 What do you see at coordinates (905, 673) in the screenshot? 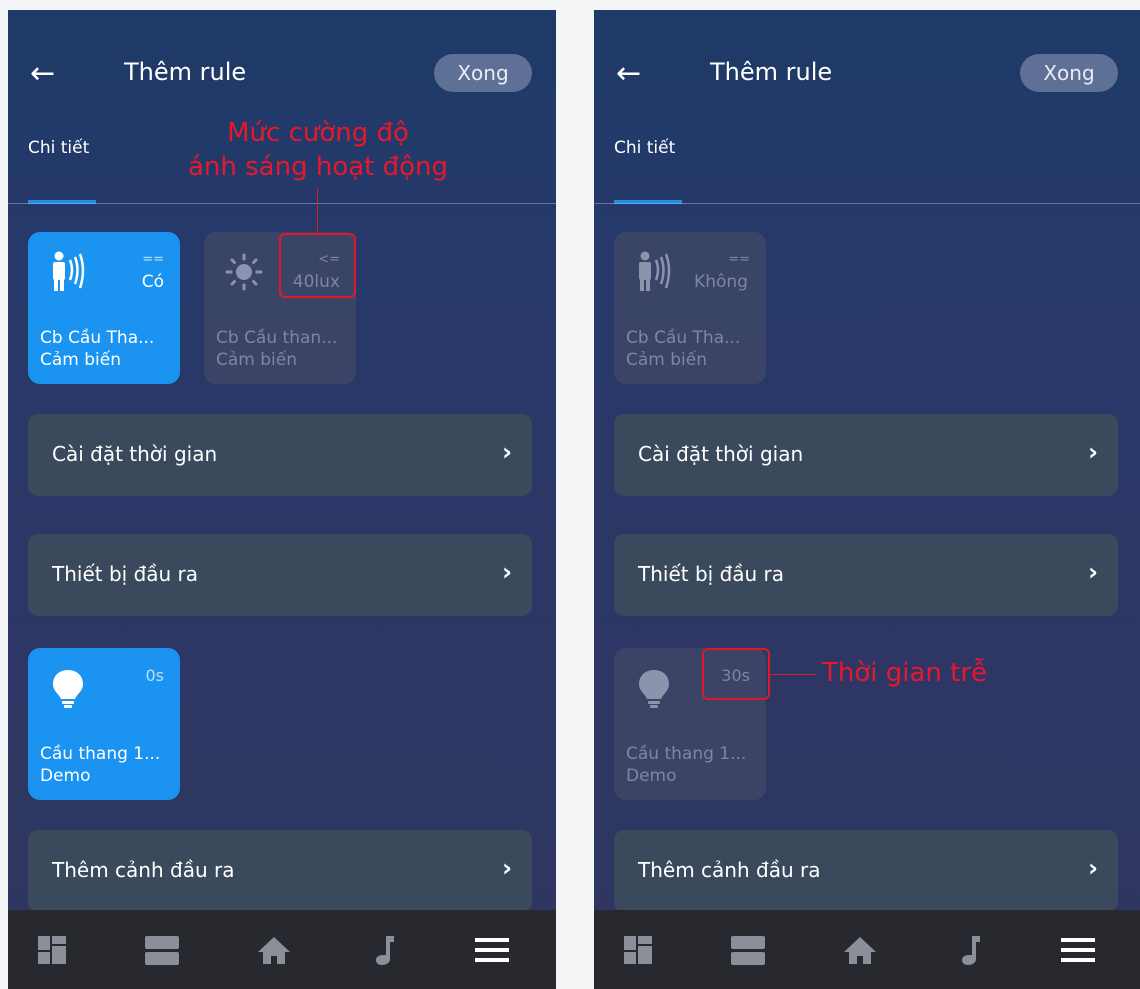
I see `annotation-label-delay: Thời gian trễ` at bounding box center [905, 673].